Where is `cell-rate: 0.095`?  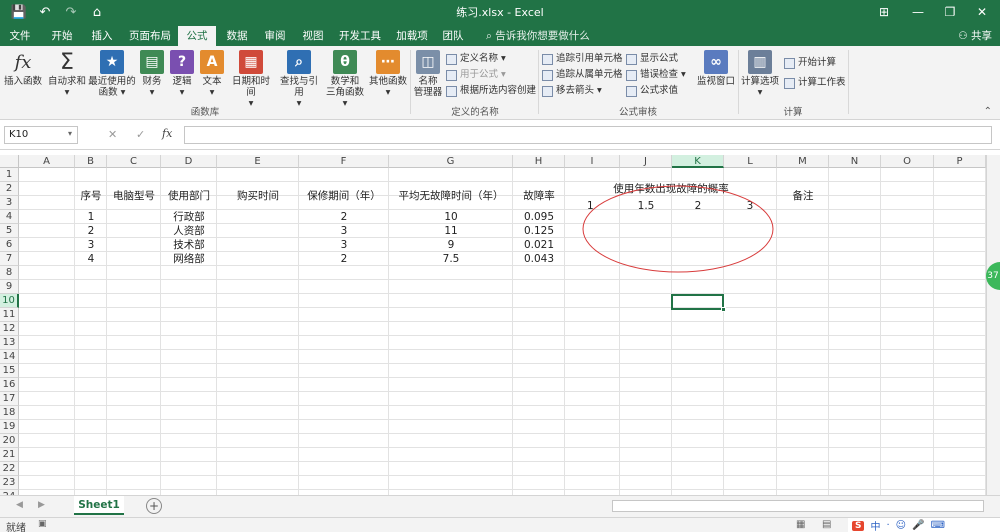 cell-rate: 0.095 is located at coordinates (539, 217).